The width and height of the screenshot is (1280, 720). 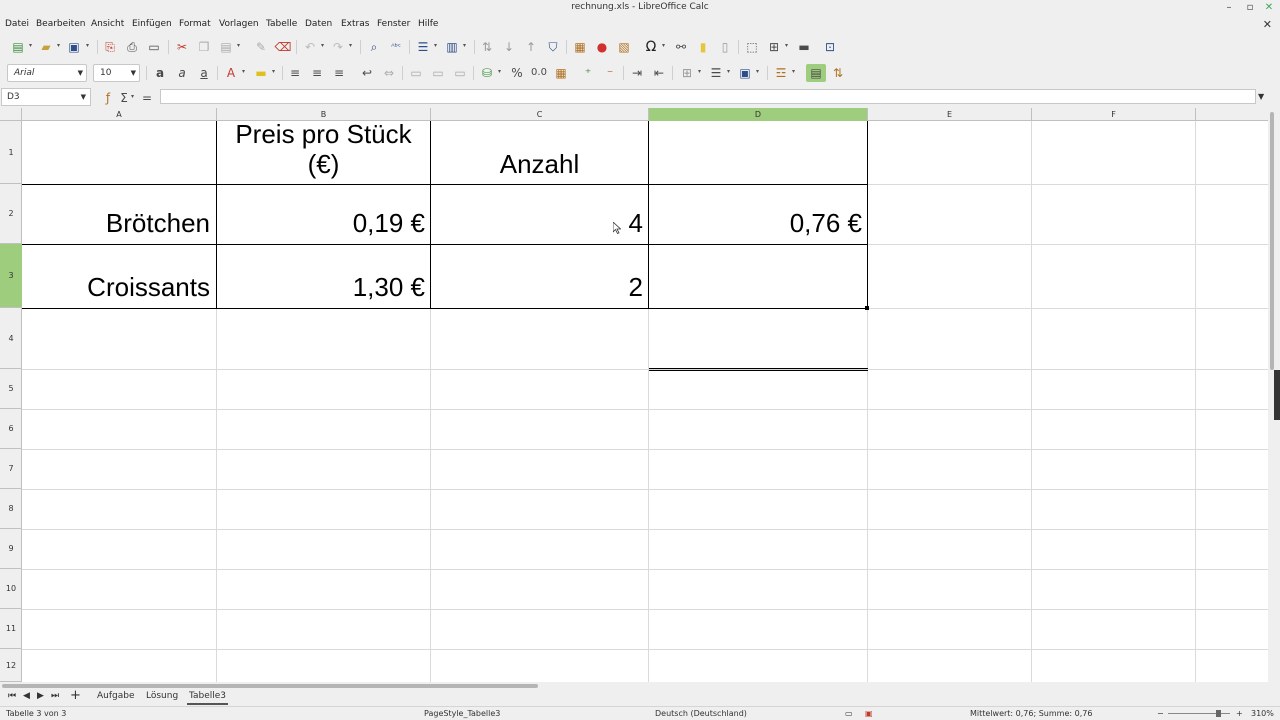 I want to click on row-dropdown-icon: ▾, so click(x=437, y=46).